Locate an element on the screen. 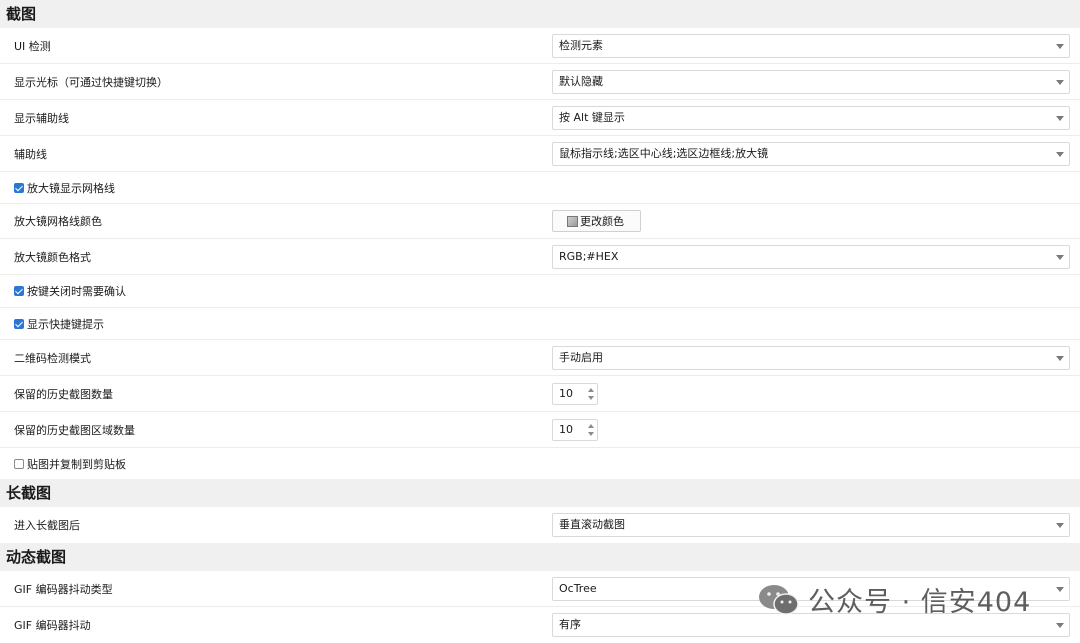 The height and width of the screenshot is (643, 1080). guides-select: 鼠标指示线;选区中心线;选区边框线;放大镜 is located at coordinates (811, 153).